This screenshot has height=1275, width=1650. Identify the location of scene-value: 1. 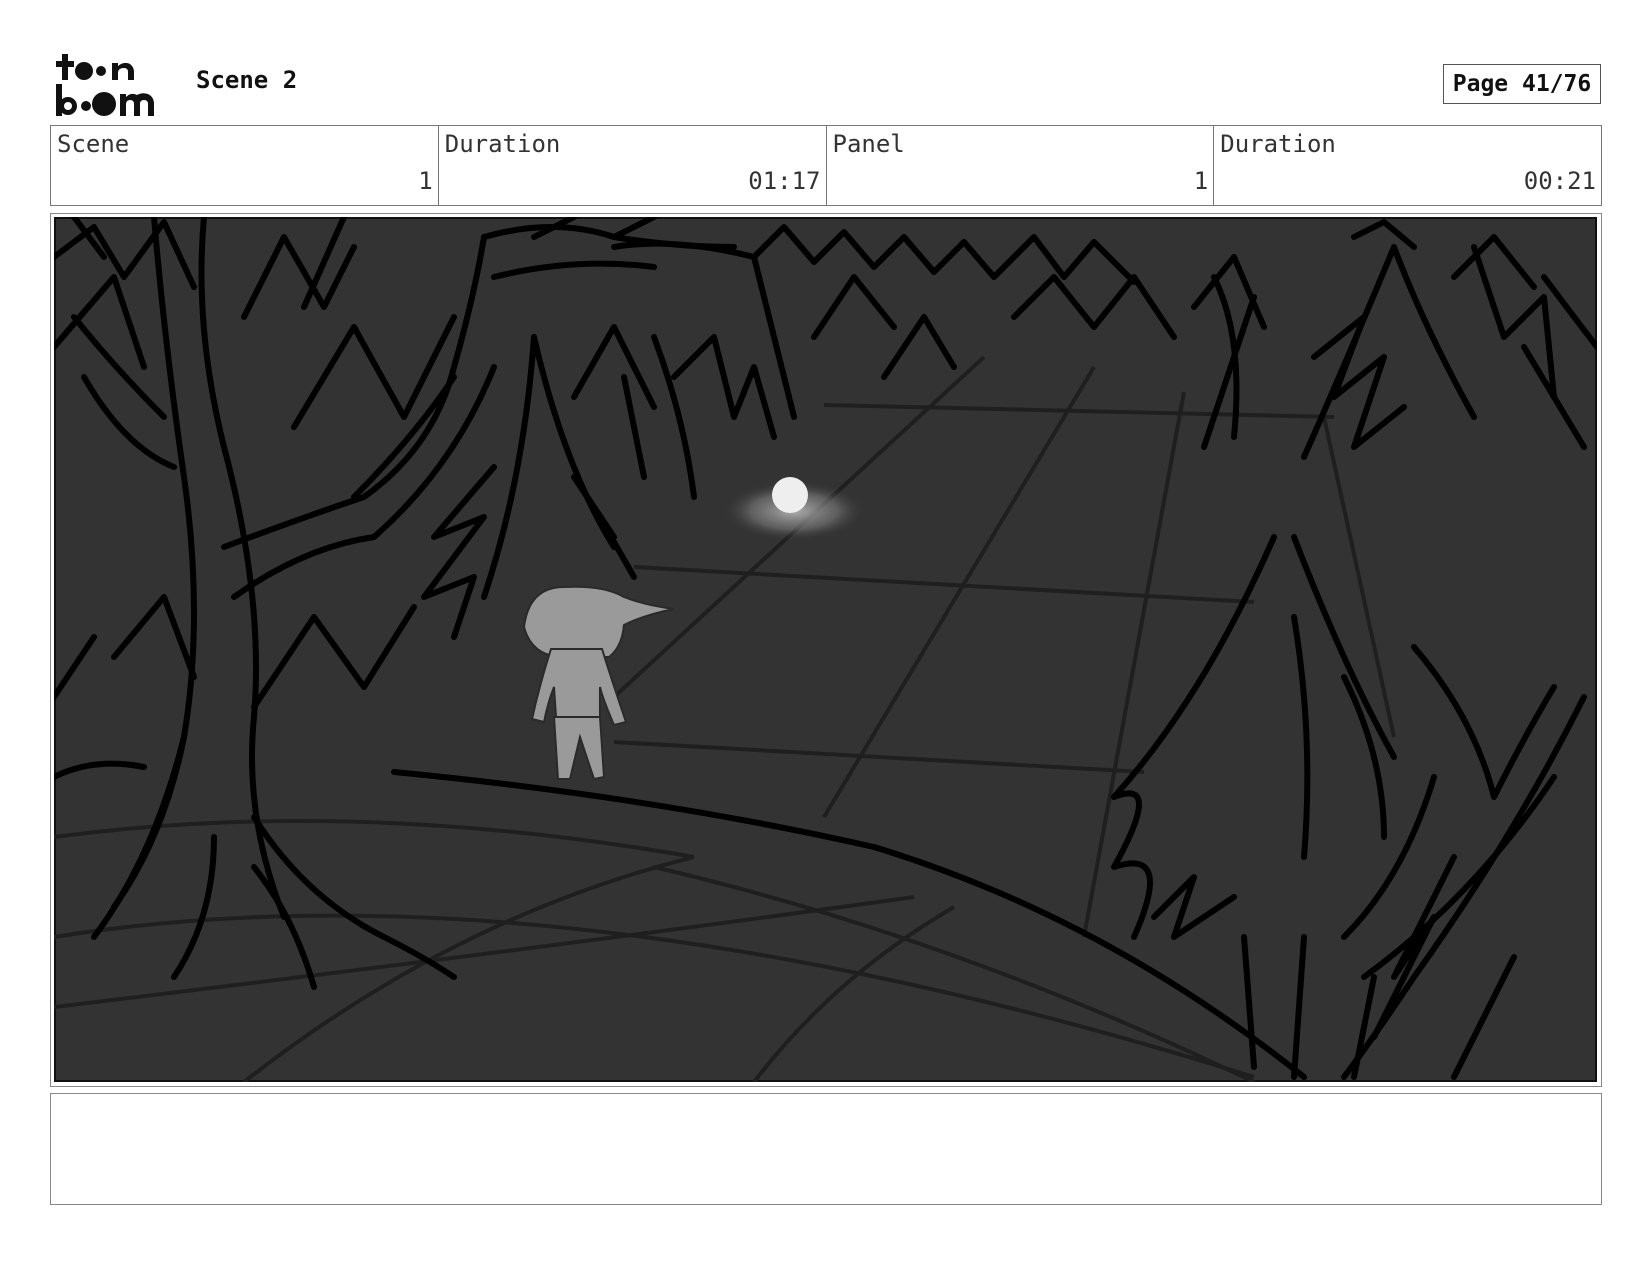
(425, 181).